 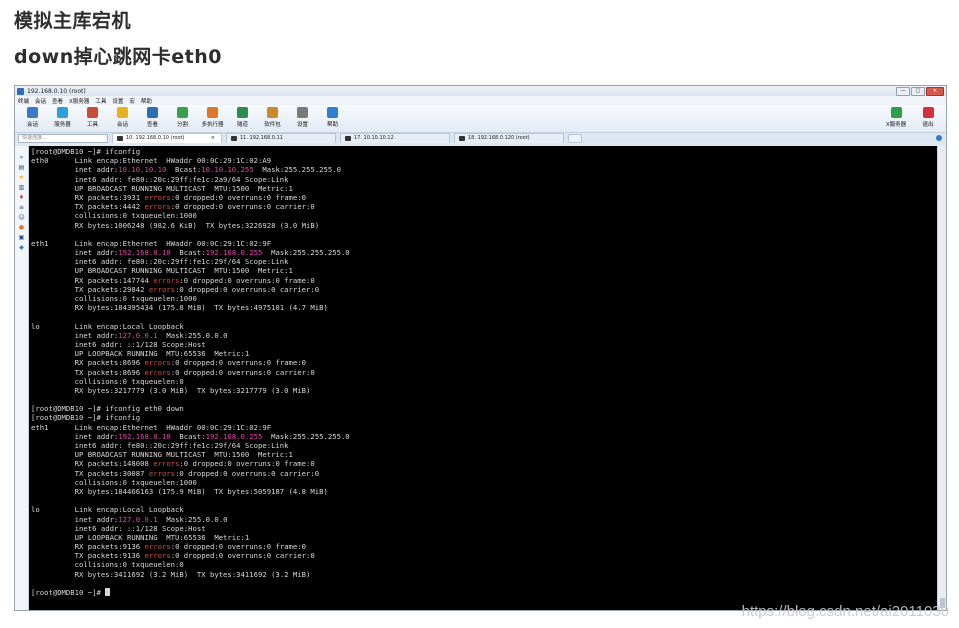 I want to click on terminal-line: collisions:0 txqueuelen:1000, so click(x=487, y=482).